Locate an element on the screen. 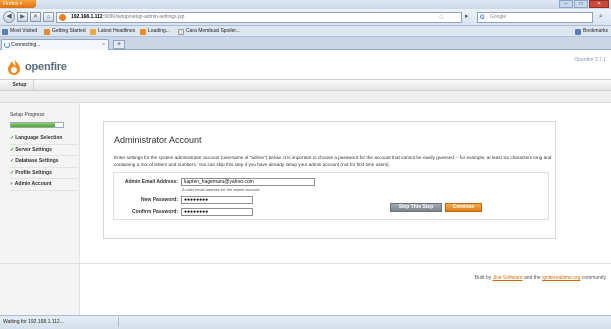  tab-strip: Connecting... × + is located at coordinates (305, 43).